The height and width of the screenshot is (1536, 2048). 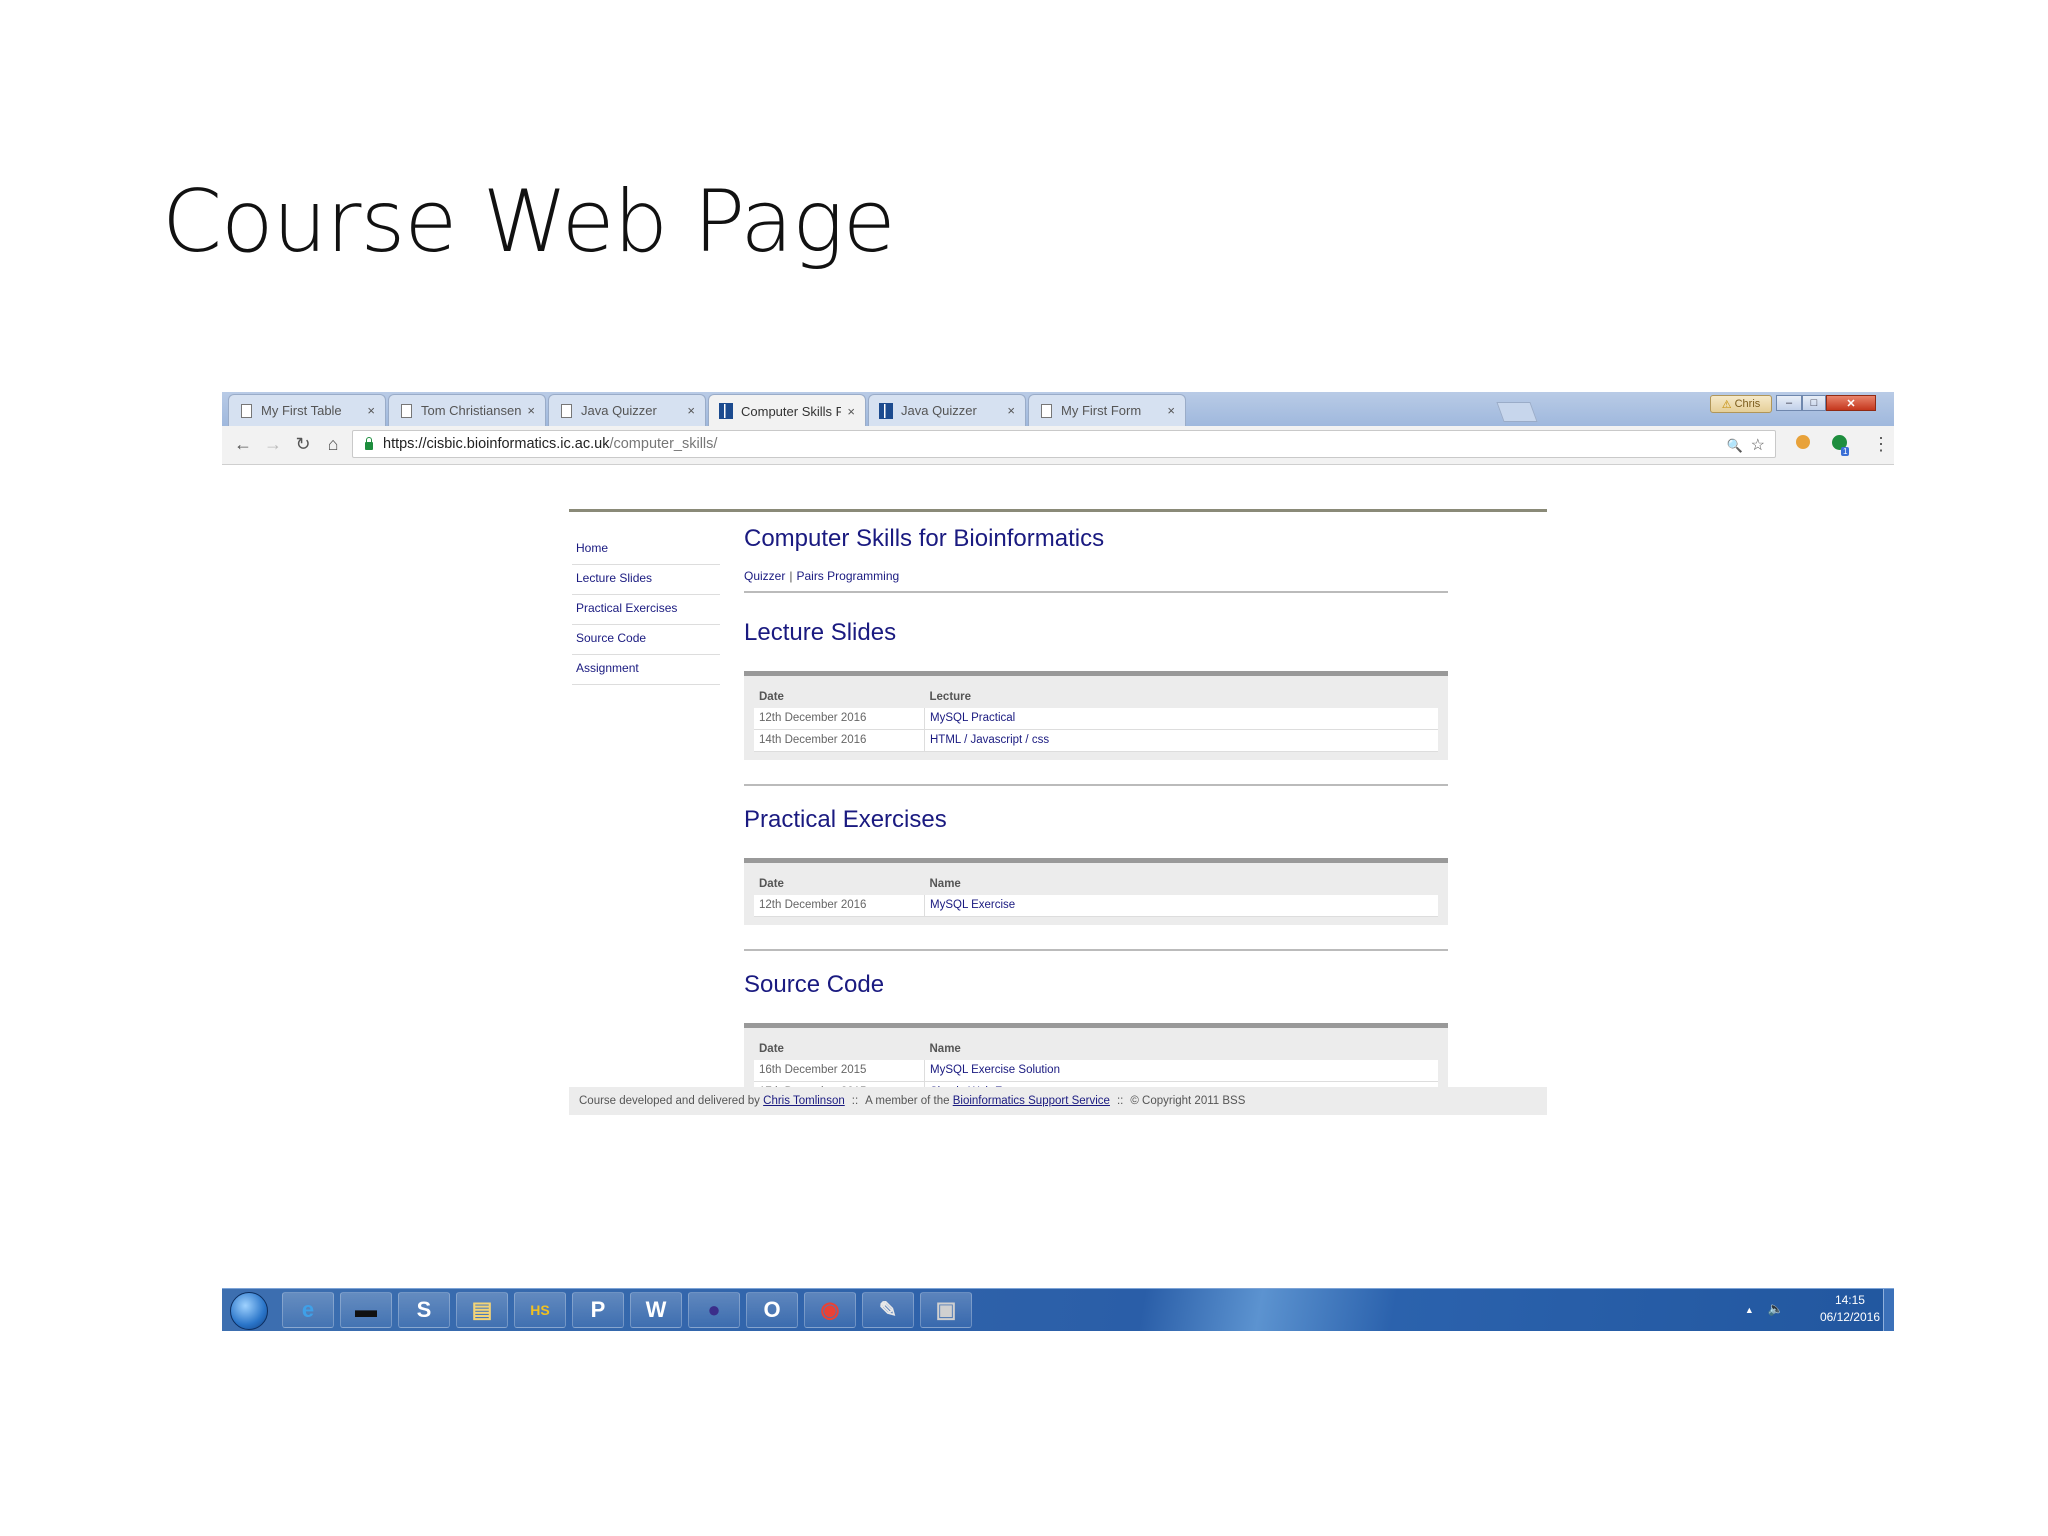 What do you see at coordinates (814, 984) in the screenshot?
I see `section-heading: Source Code` at bounding box center [814, 984].